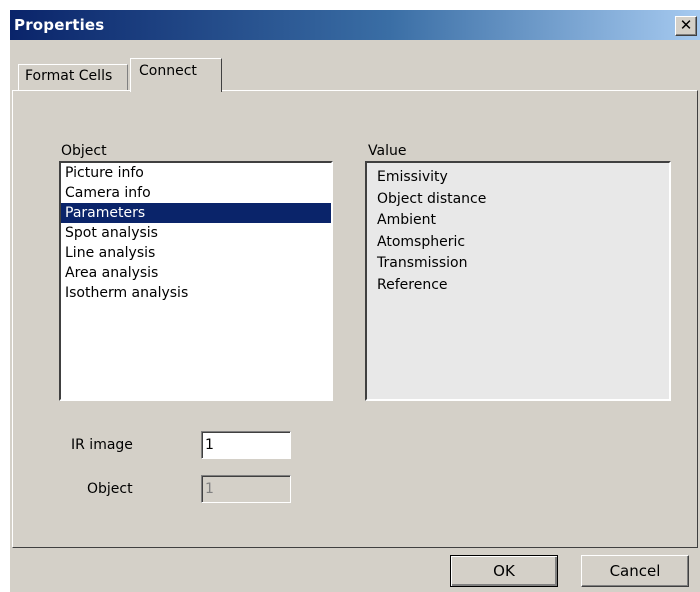  What do you see at coordinates (518, 200) in the screenshot?
I see `list-item: Object distance` at bounding box center [518, 200].